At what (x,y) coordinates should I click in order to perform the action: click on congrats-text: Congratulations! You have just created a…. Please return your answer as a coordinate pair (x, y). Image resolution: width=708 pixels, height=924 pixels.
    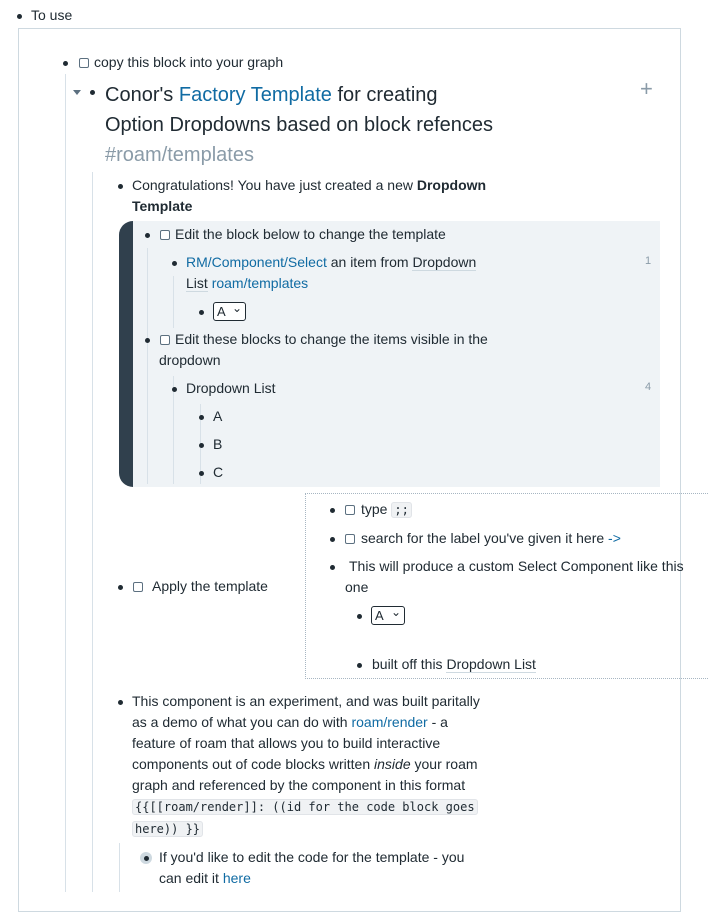
    Looking at the image, I should click on (272, 185).